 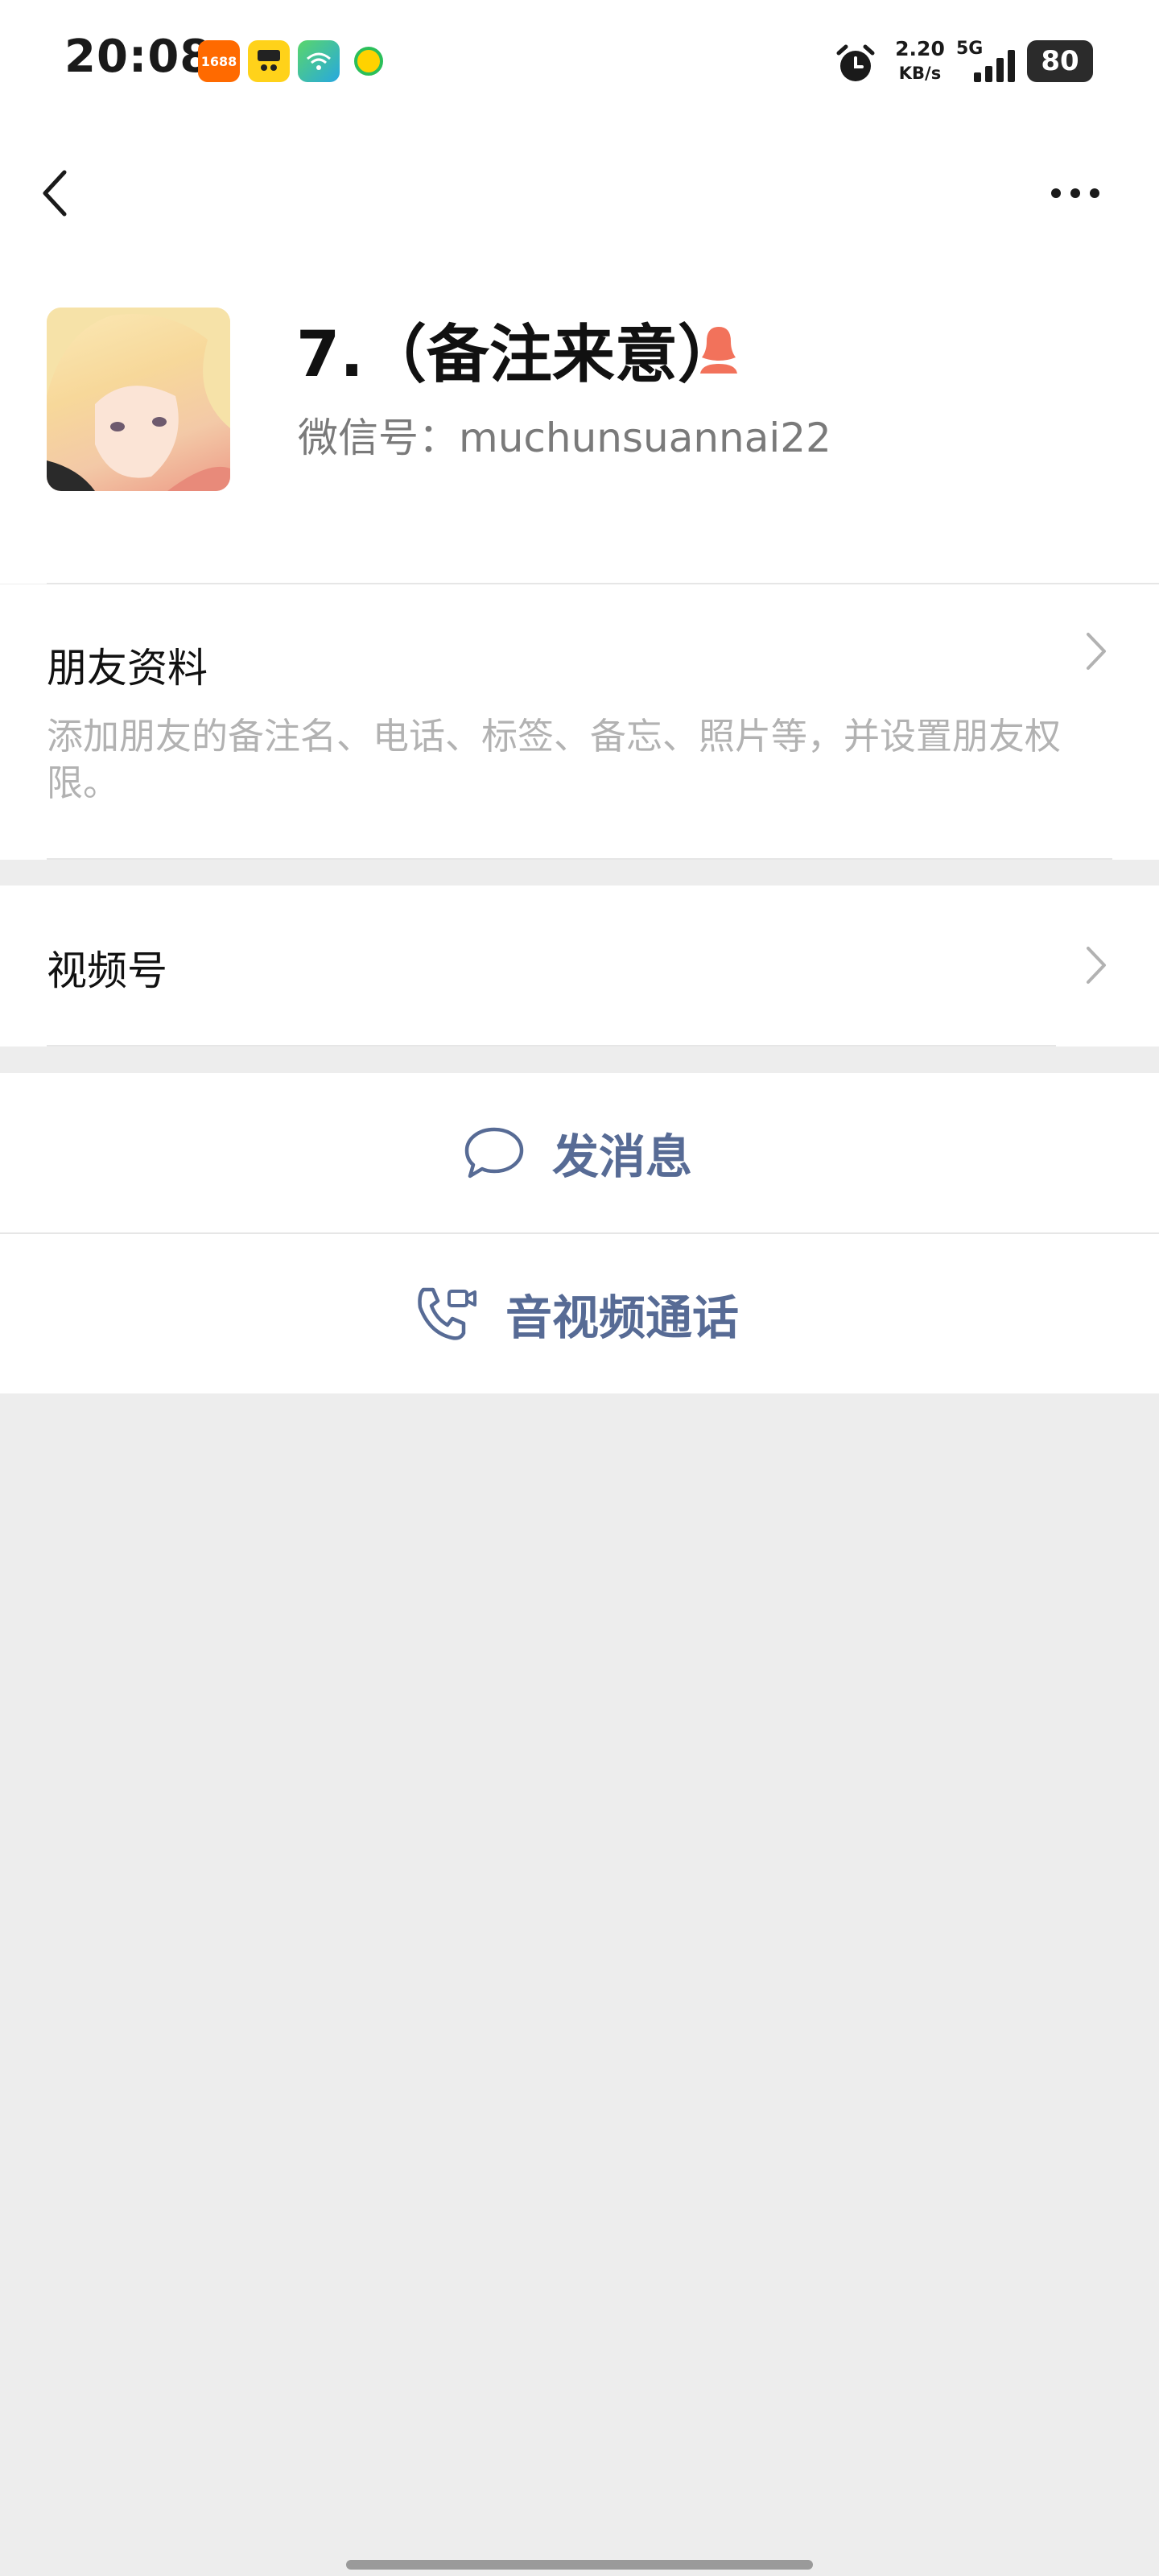 What do you see at coordinates (622, 1317) in the screenshot?
I see `av-call-label: 音视频通话` at bounding box center [622, 1317].